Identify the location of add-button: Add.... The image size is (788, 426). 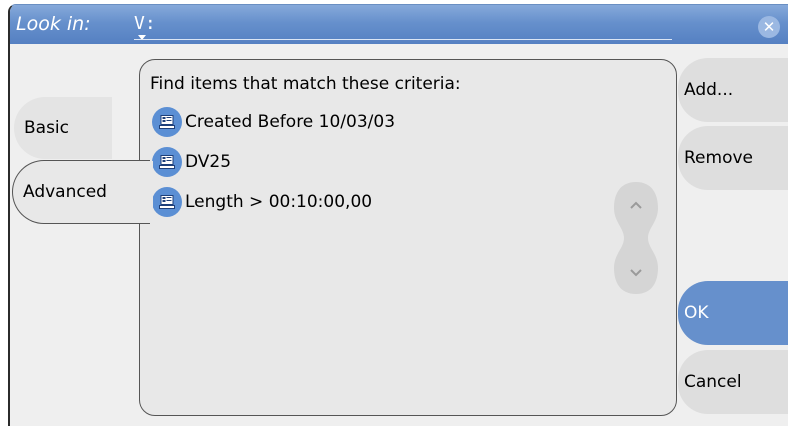
(733, 90).